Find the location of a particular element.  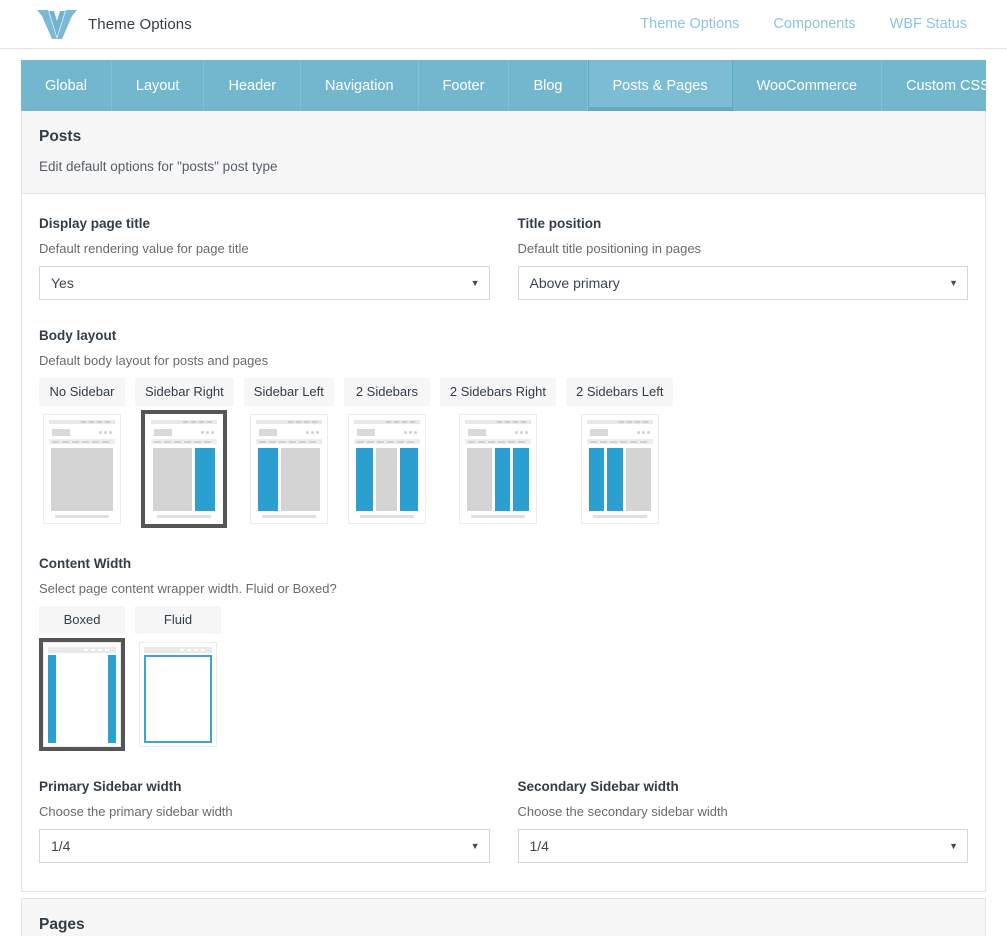

brand-title: Theme Options is located at coordinates (140, 24).